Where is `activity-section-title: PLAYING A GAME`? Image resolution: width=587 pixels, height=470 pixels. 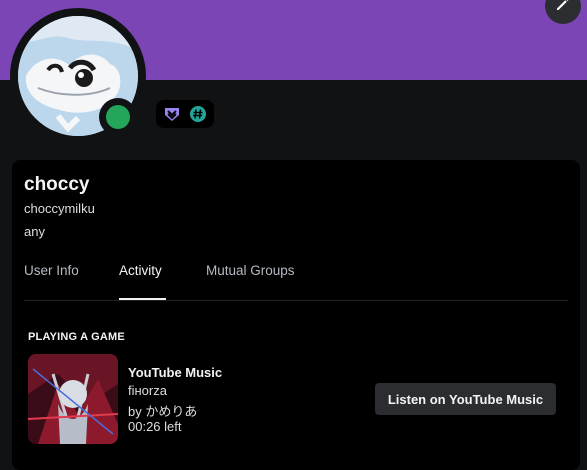
activity-section-title: PLAYING A GAME is located at coordinates (76, 337).